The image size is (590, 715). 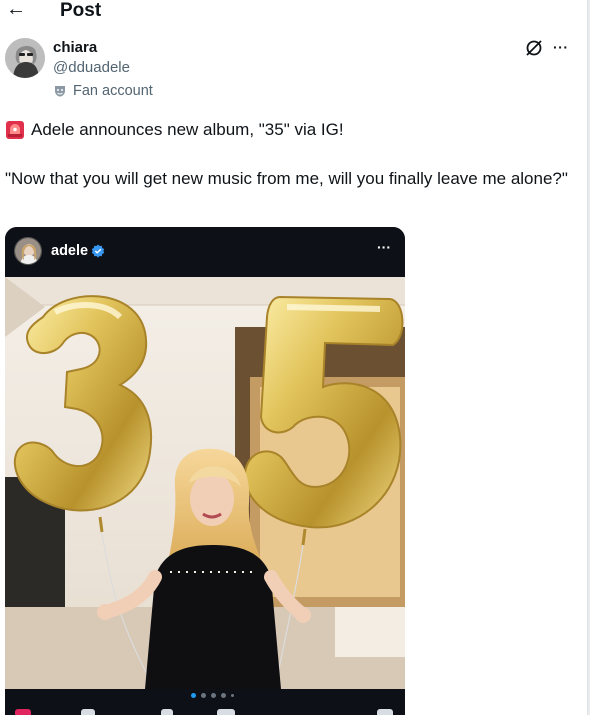 I want to click on comment-icon, so click(x=88, y=712).